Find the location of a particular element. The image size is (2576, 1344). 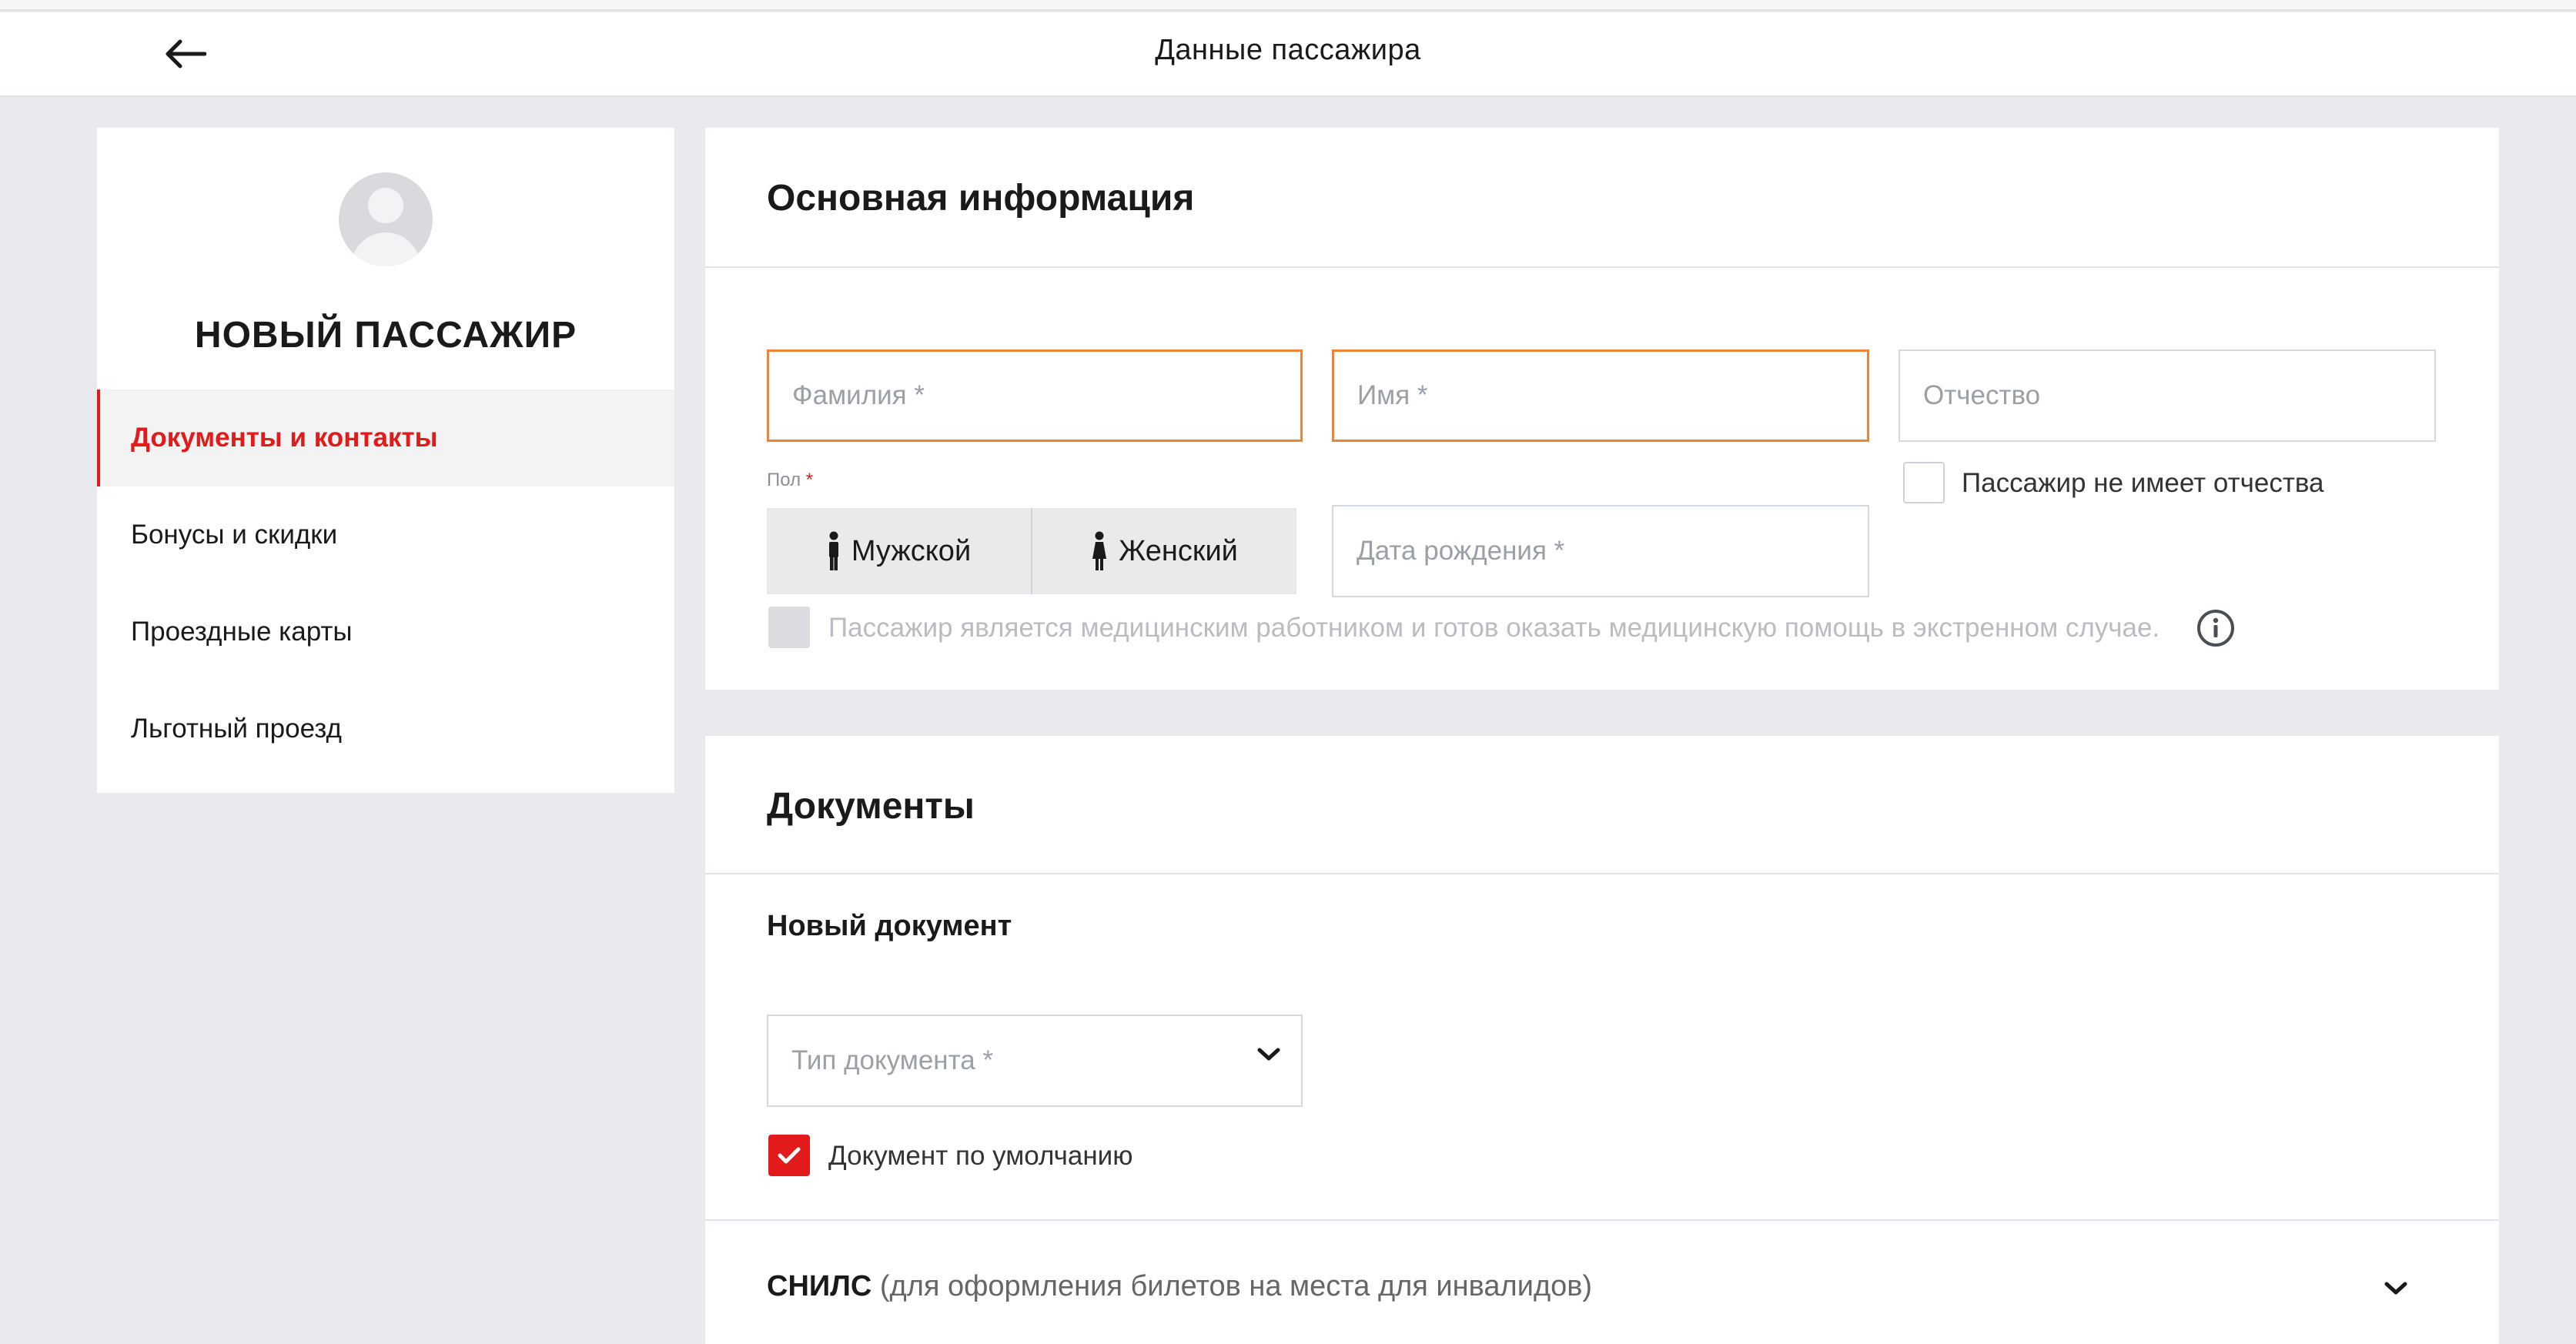

sidebar-item-benefits: Льготный проезд is located at coordinates (386, 728).